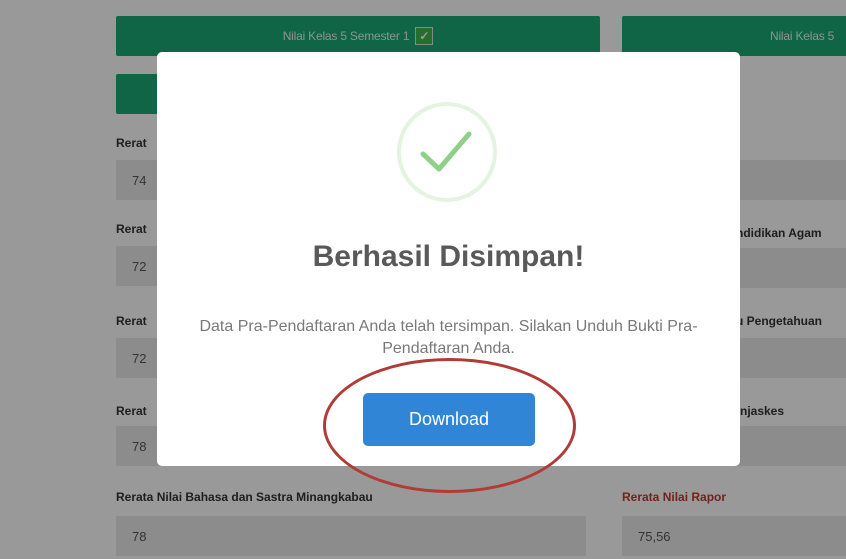 This screenshot has width=846, height=559. What do you see at coordinates (447, 152) in the screenshot?
I see `success-check-icon` at bounding box center [447, 152].